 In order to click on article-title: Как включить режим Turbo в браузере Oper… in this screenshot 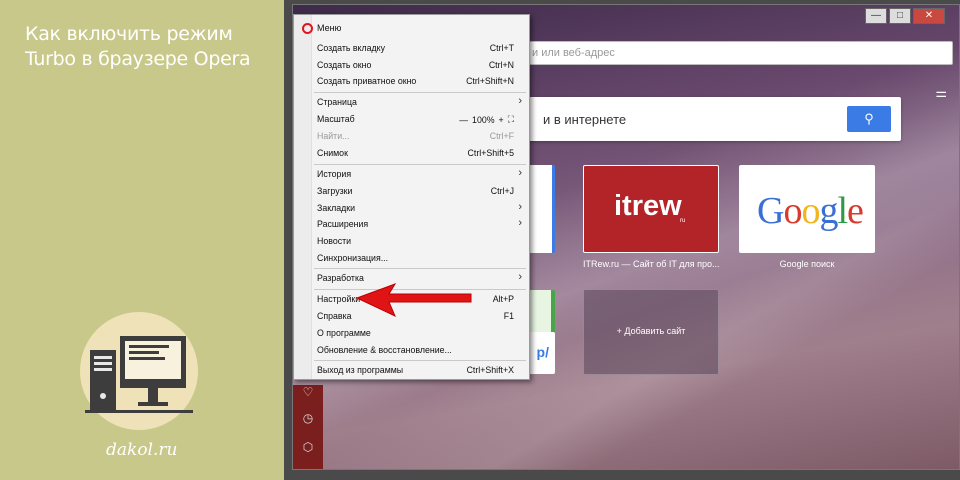, I will do `click(138, 46)`.